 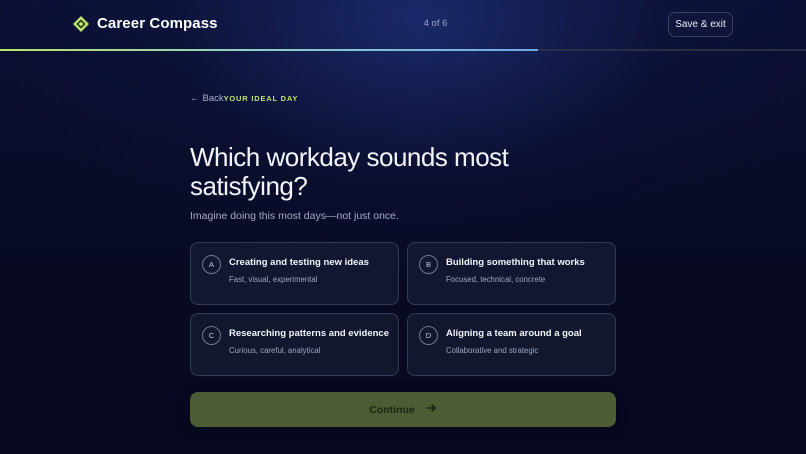 I want to click on back-row: ← Back YOUR IDEAL DAY, so click(x=244, y=98).